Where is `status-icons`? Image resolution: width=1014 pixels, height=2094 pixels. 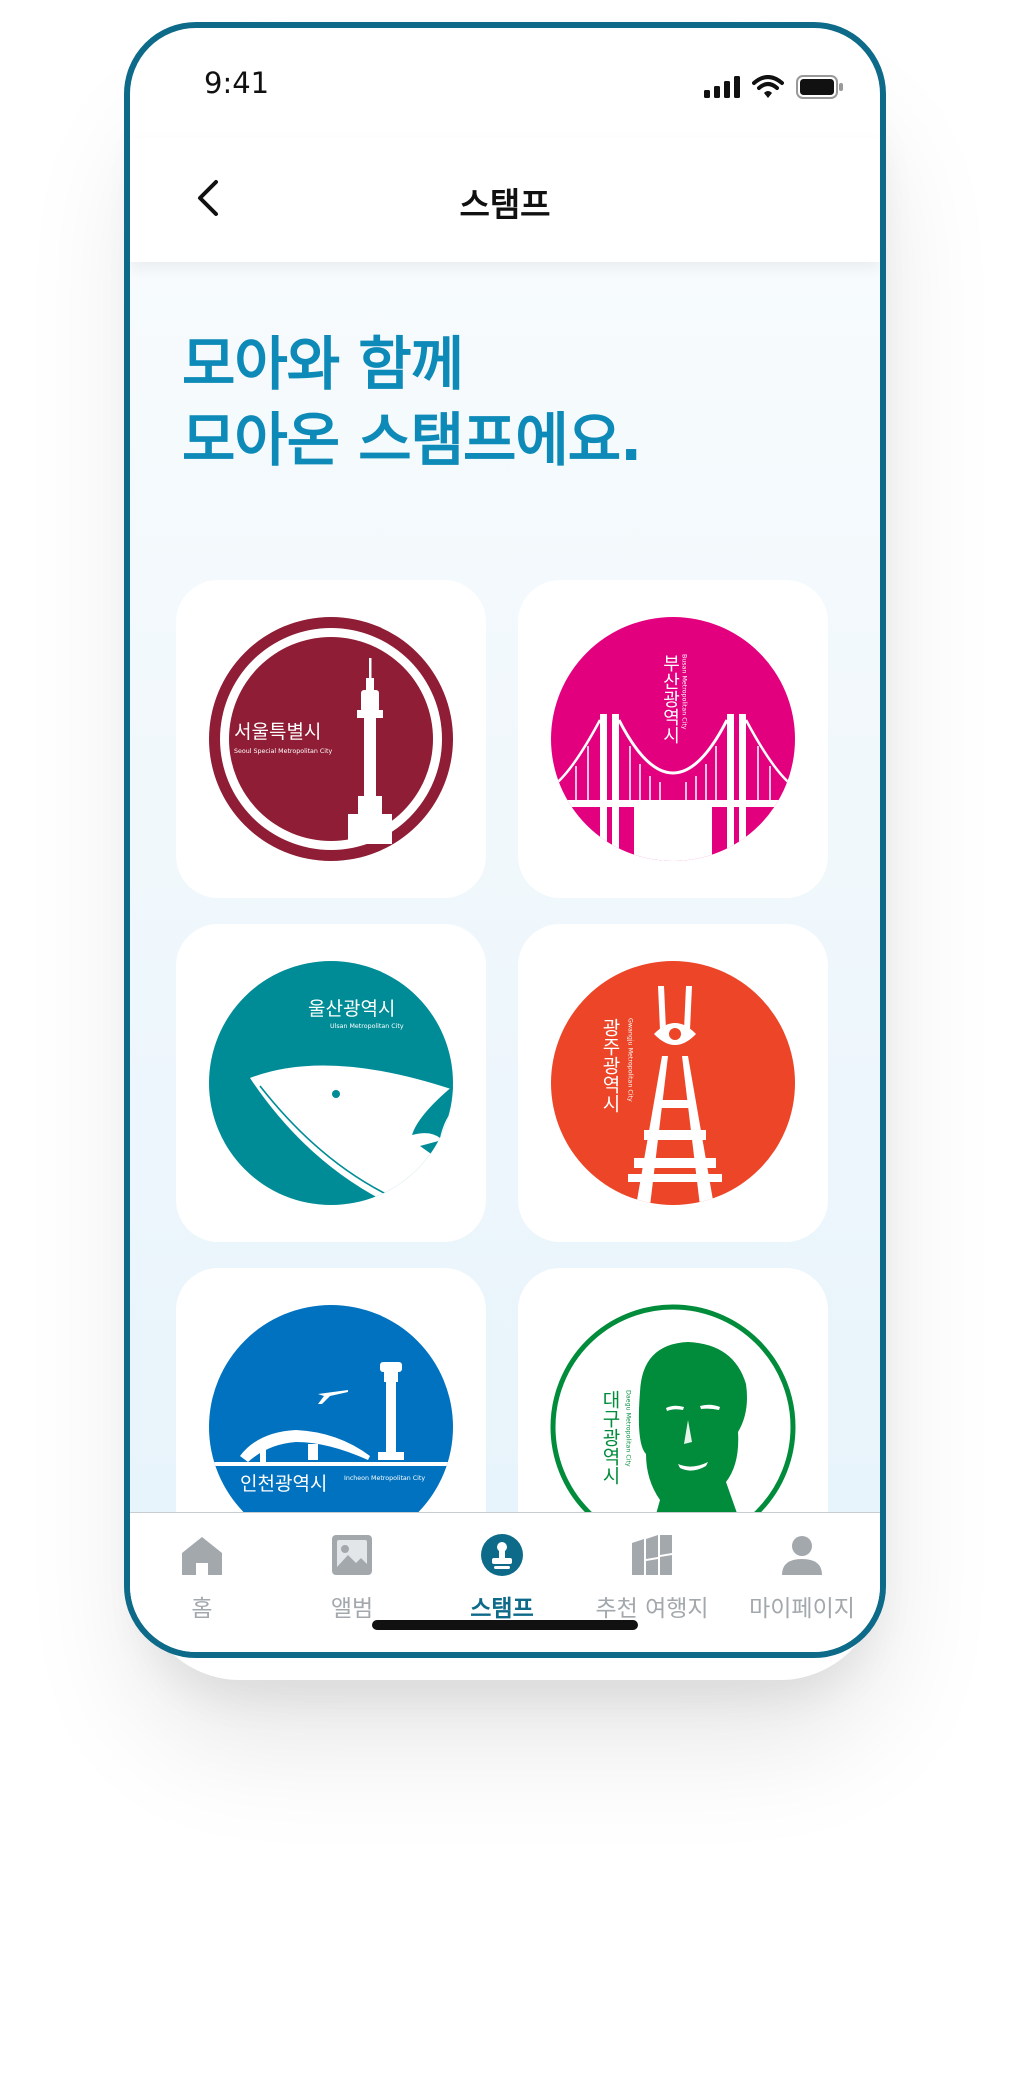
status-icons is located at coordinates (774, 87).